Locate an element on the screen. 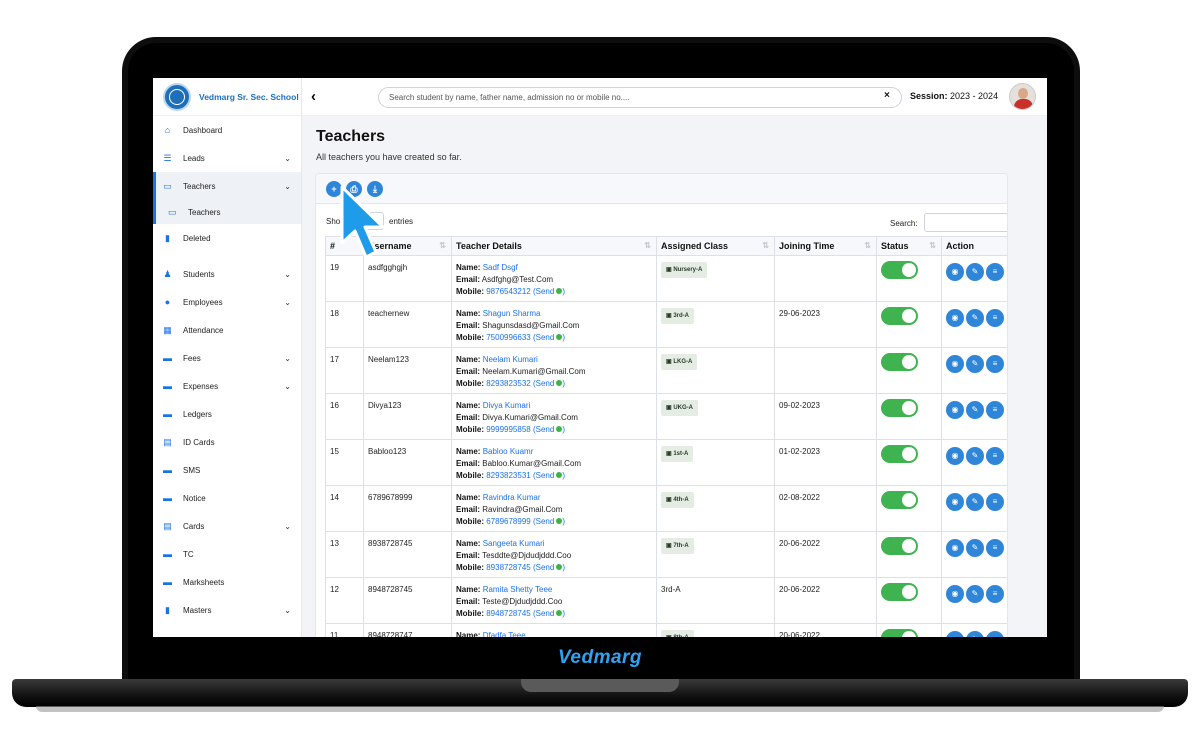 Image resolution: width=1200 pixels, height=750 pixels. teacher-mobile-line: Mobile: 9876543212 (Send) is located at coordinates (554, 292).